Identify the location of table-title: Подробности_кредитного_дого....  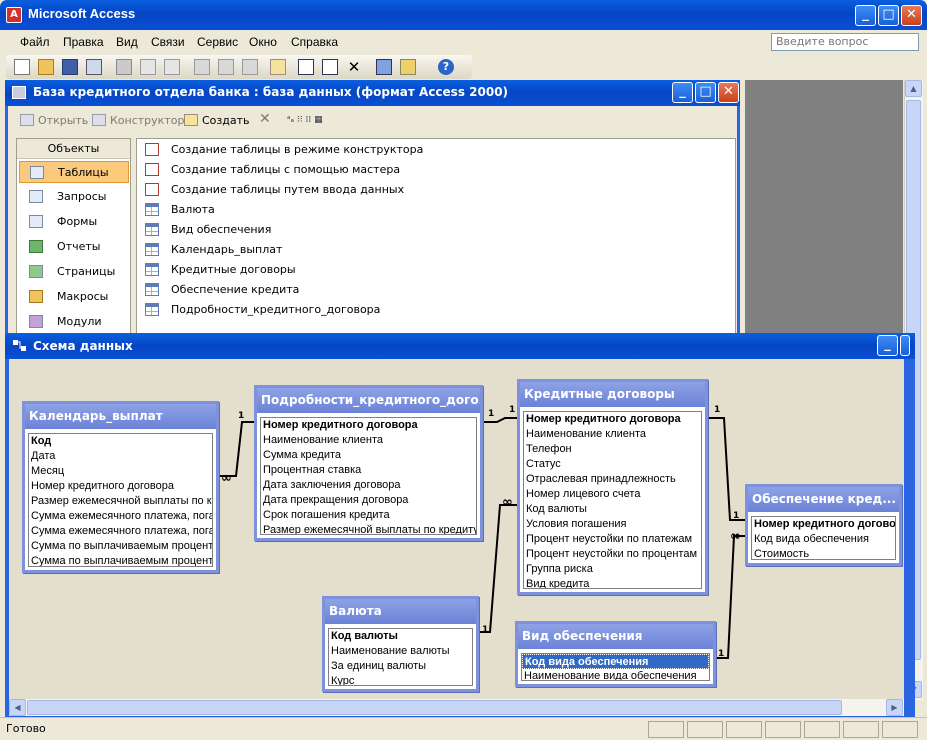
(368, 400).